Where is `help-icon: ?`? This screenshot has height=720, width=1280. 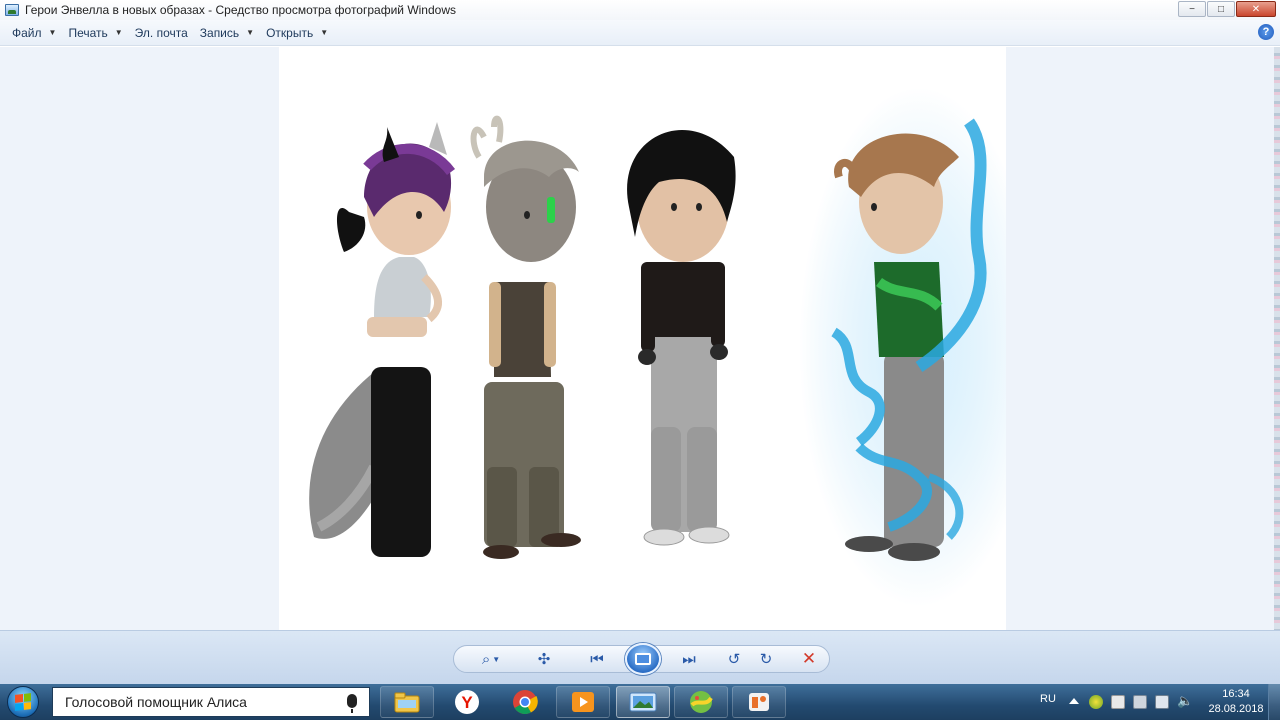
help-icon: ? is located at coordinates (1266, 32).